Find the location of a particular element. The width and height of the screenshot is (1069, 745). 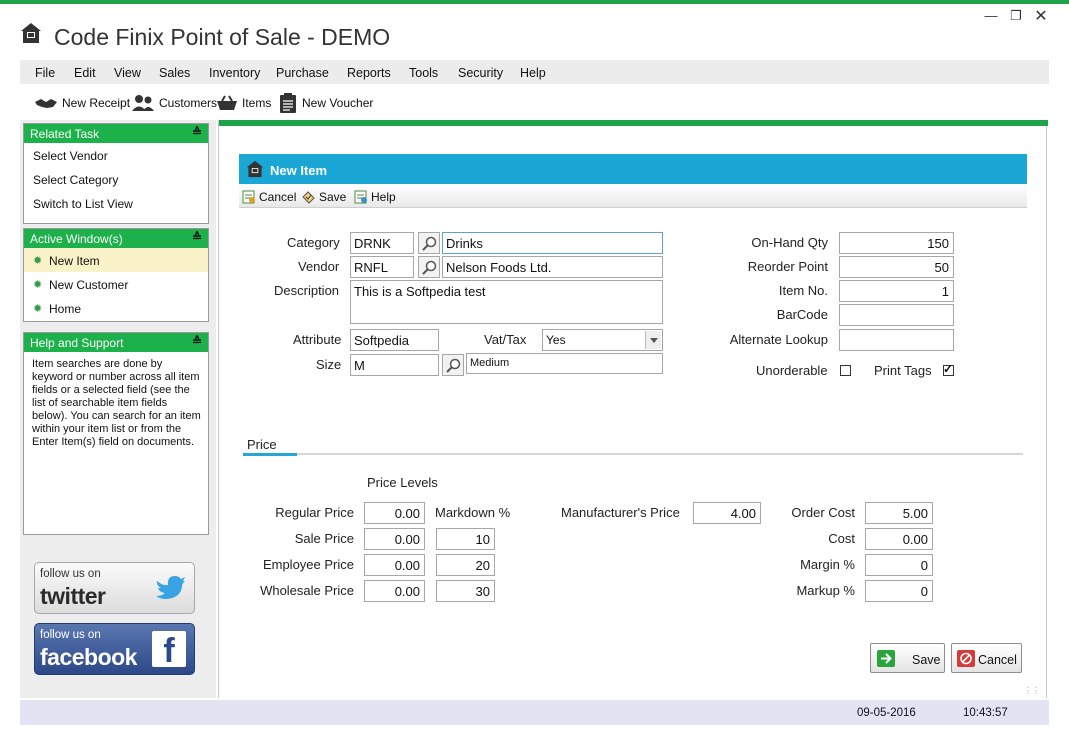

twitter-follow-button: follow us on twitter is located at coordinates (114, 588).